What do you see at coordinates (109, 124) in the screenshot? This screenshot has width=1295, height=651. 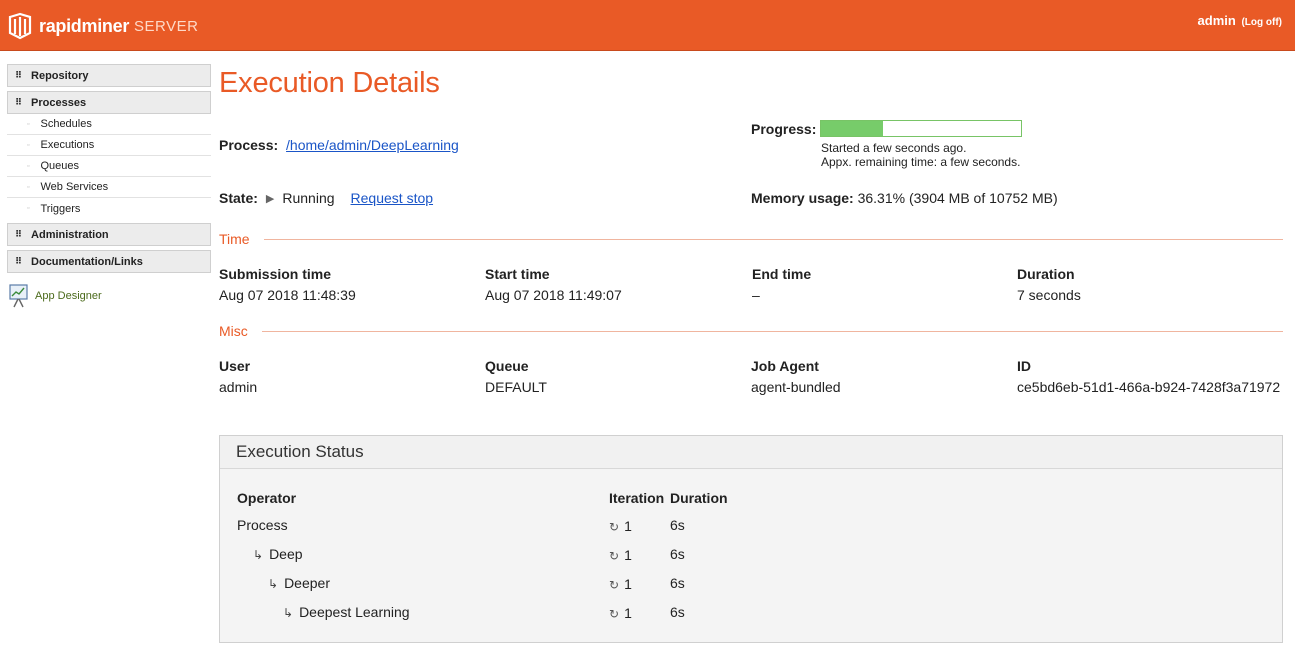 I see `sidebar-item-schedules: ▫ Schedules` at bounding box center [109, 124].